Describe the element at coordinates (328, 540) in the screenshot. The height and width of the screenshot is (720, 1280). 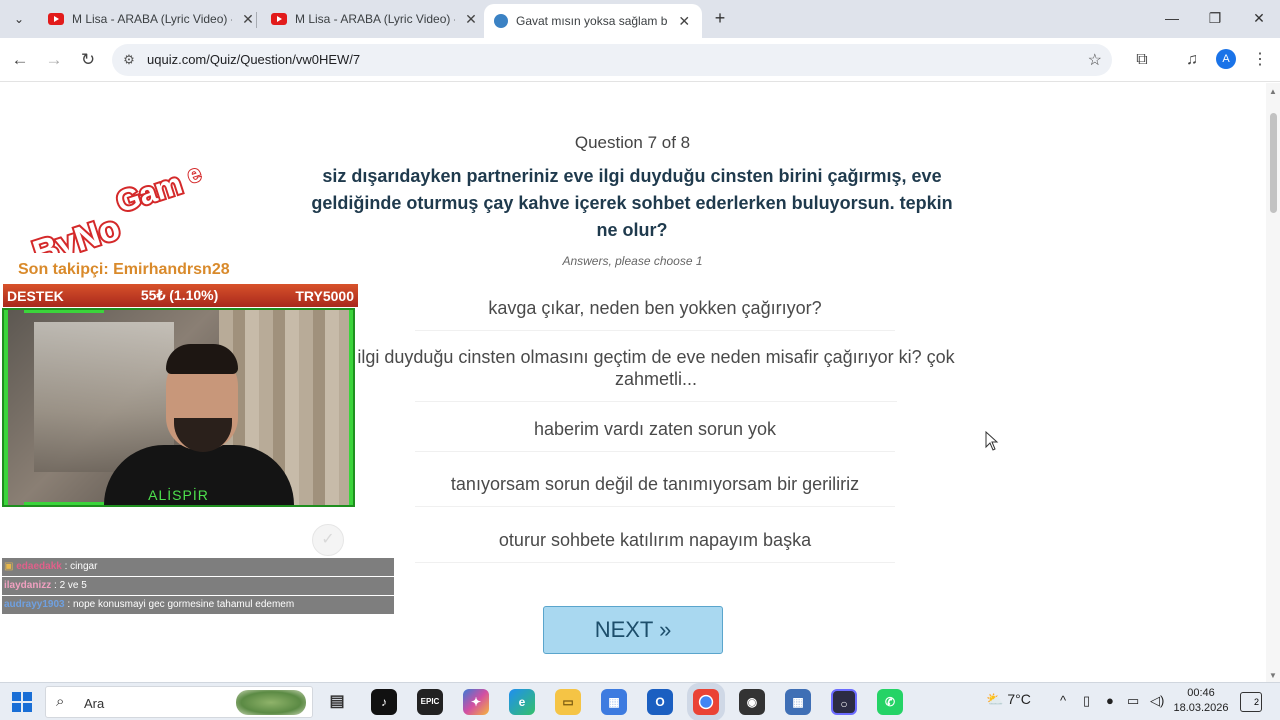
I see `check-circle-icon: ✓` at that location.